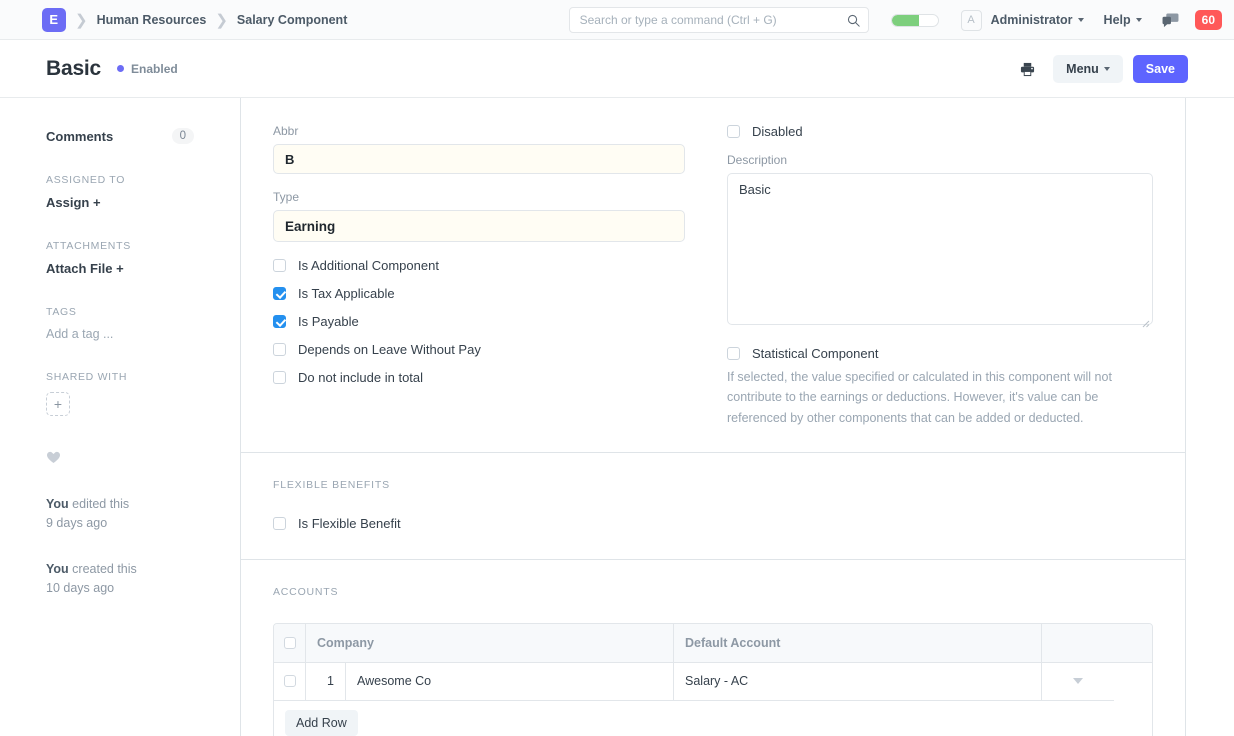 The width and height of the screenshot is (1234, 736). What do you see at coordinates (152, 20) in the screenshot?
I see `breadcrumb-item-human-resources: Human Resources` at bounding box center [152, 20].